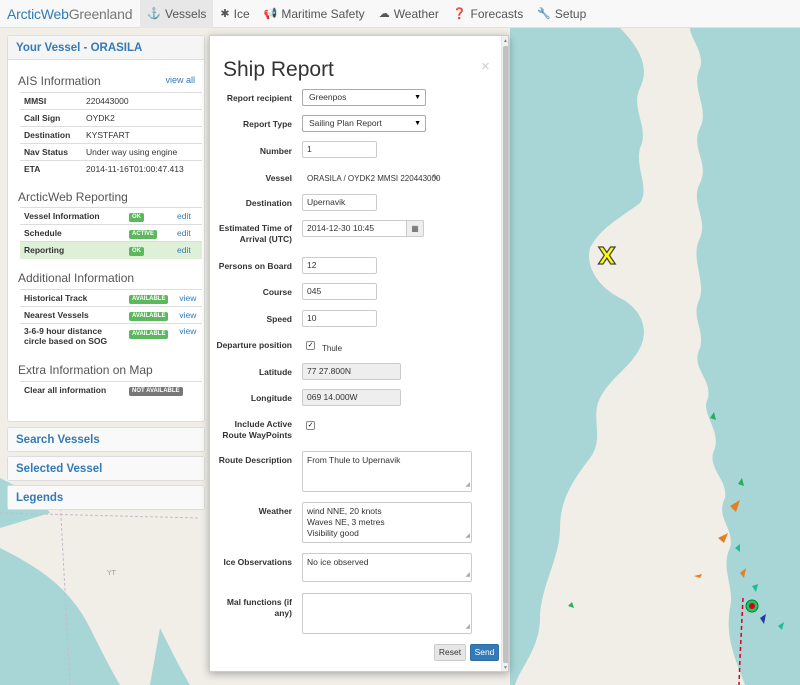 The height and width of the screenshot is (685, 800). I want to click on destination-marker-icon: X, so click(606, 256).